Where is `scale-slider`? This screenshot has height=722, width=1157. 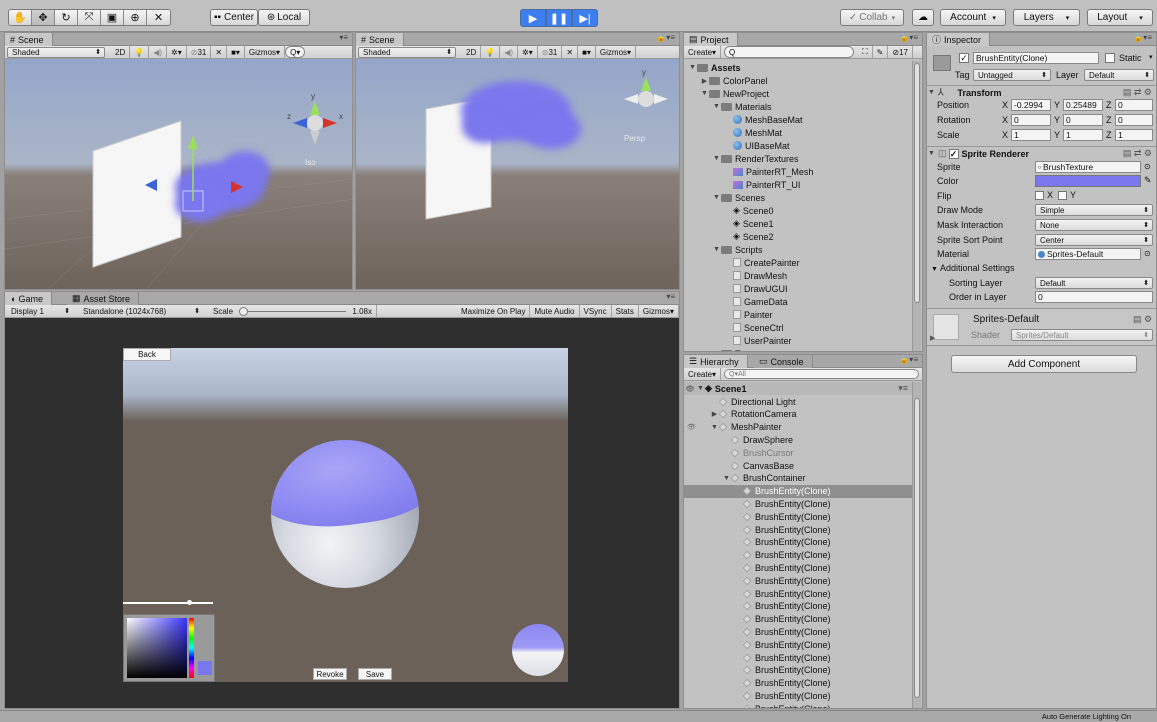 scale-slider is located at coordinates (293, 311).